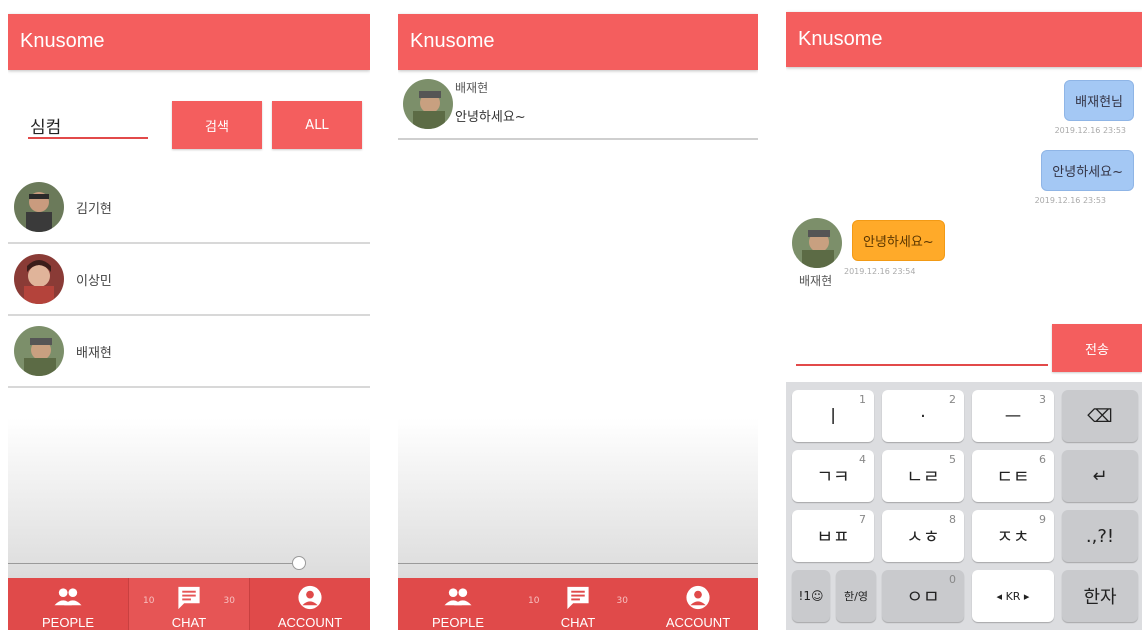 The image size is (1142, 630). I want to click on message-input, so click(922, 353).